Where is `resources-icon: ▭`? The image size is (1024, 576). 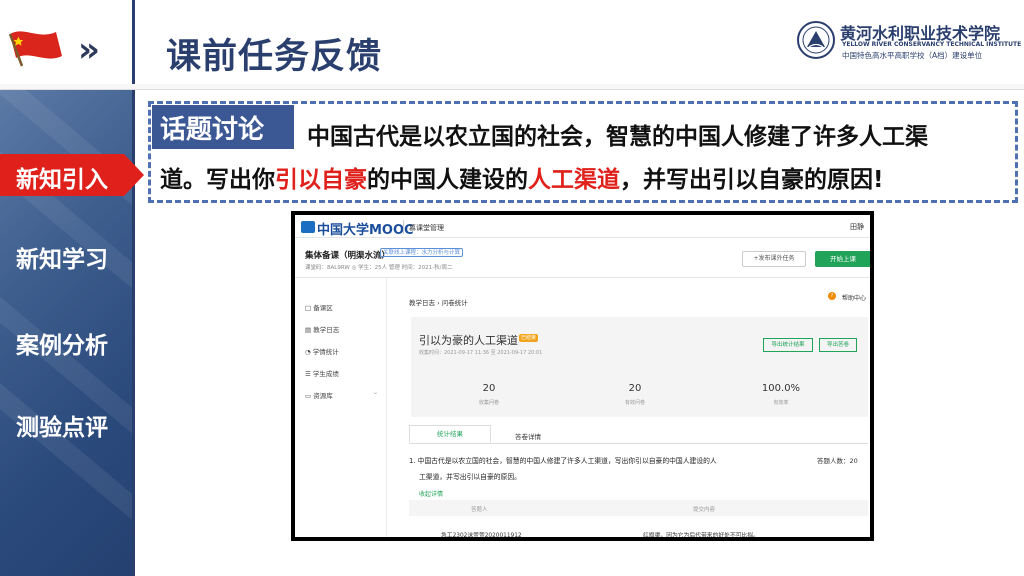
resources-icon: ▭ is located at coordinates (308, 396).